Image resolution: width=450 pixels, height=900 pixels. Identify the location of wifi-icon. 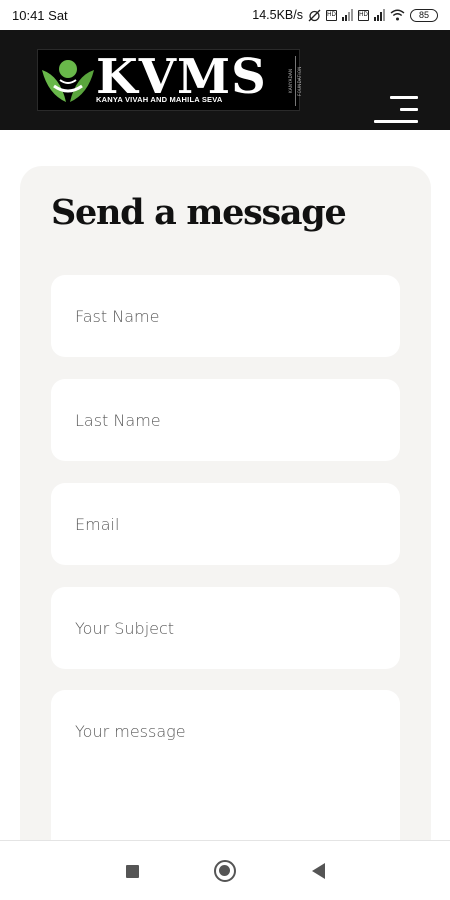
(397, 15).